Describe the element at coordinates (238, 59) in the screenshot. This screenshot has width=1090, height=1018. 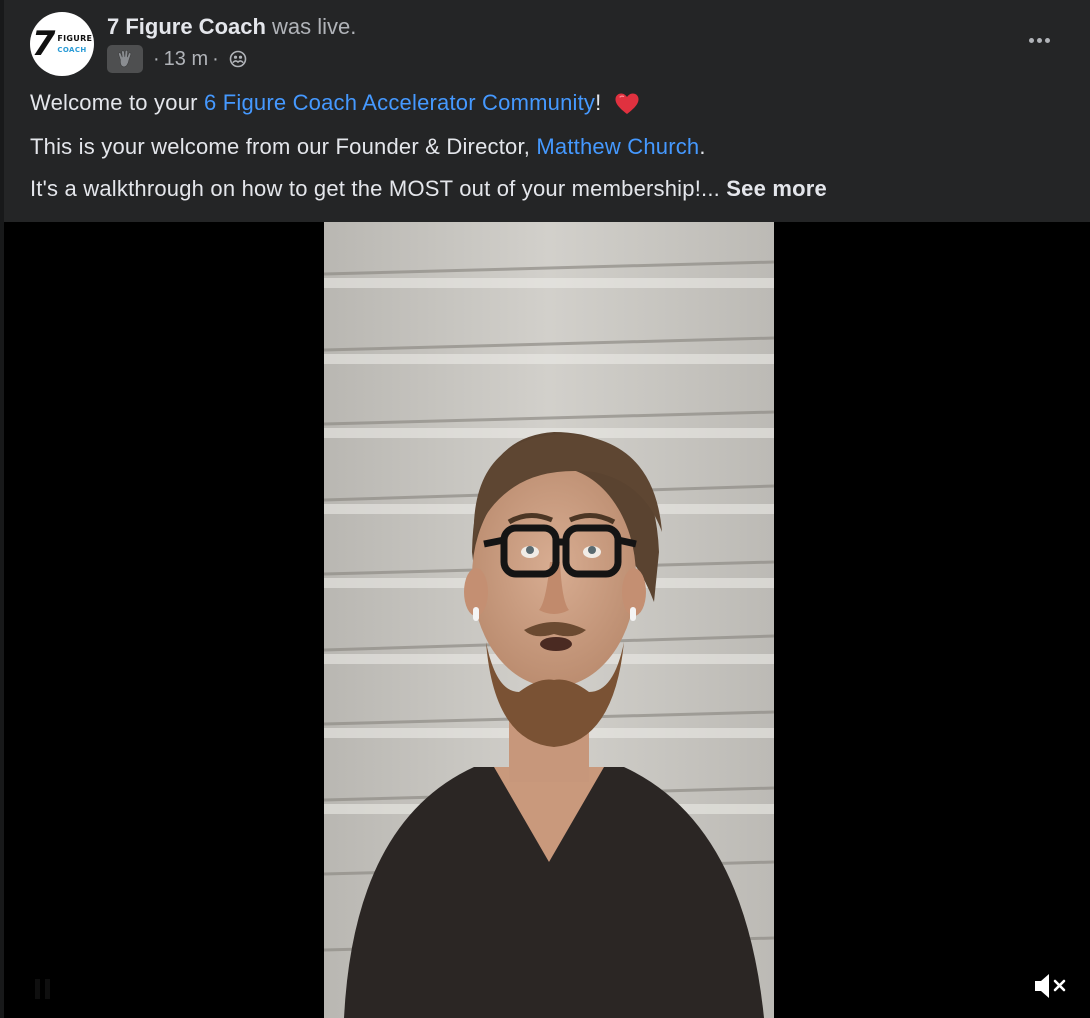
I see `group-members-icon` at that location.